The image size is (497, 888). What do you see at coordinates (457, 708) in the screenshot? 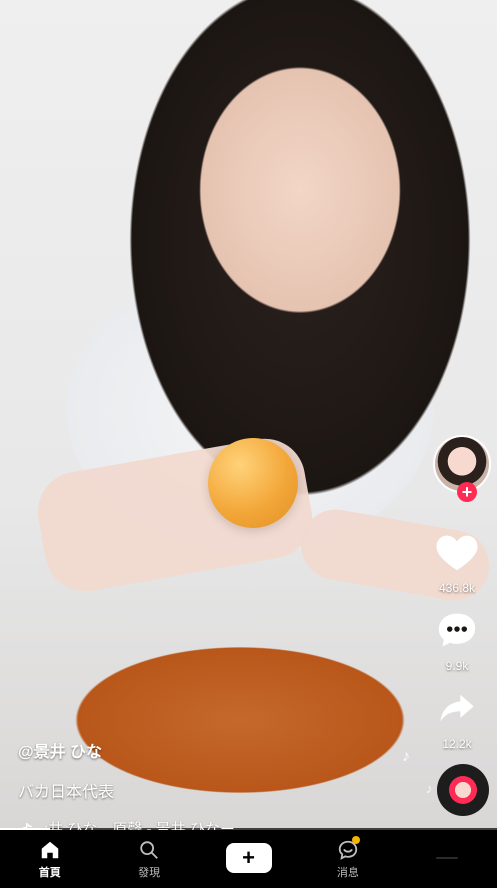
I see `share-icon` at bounding box center [457, 708].